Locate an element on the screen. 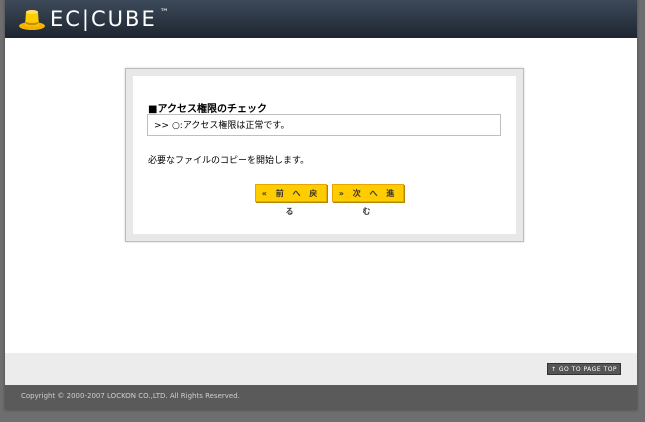 Image resolution: width=645 pixels, height=422 pixels. back-button: « 前 へ 戻 る is located at coordinates (291, 200).